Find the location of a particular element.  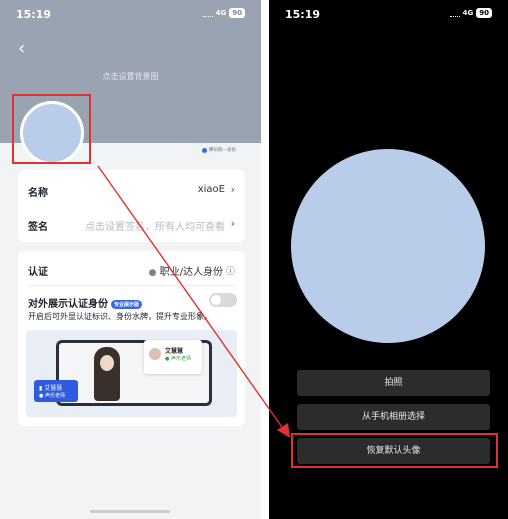

signature-placeholder: 点击设置签名，所有人均可查看 is located at coordinates (155, 227).